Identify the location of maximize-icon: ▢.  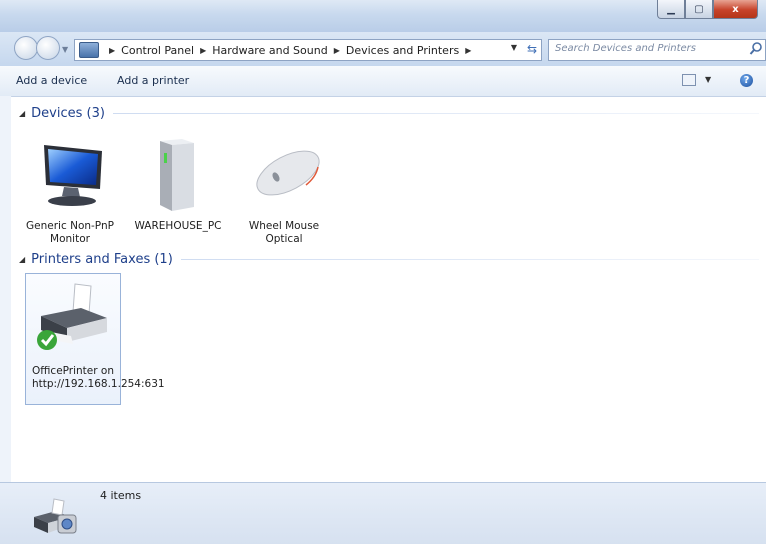
(699, 9).